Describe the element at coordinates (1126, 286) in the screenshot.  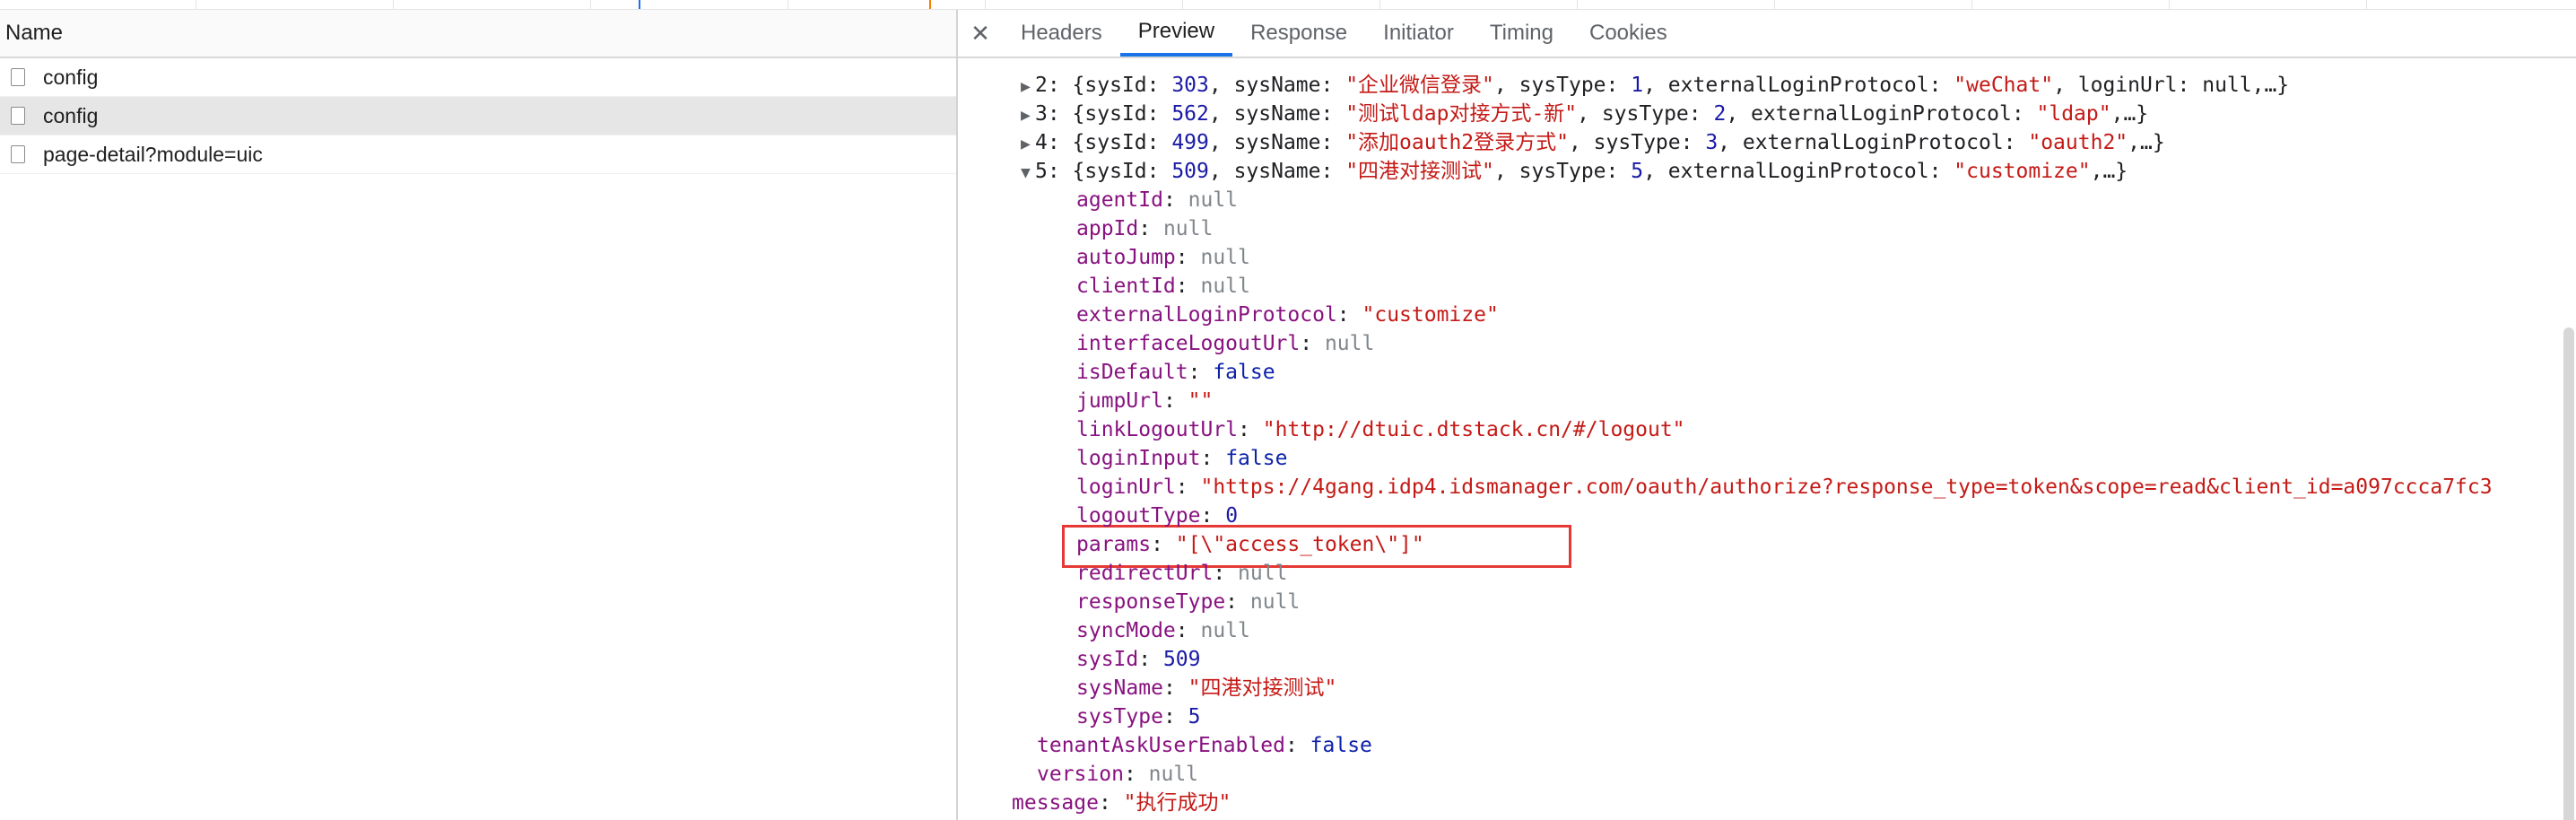
I see `json-token: clientId` at that location.